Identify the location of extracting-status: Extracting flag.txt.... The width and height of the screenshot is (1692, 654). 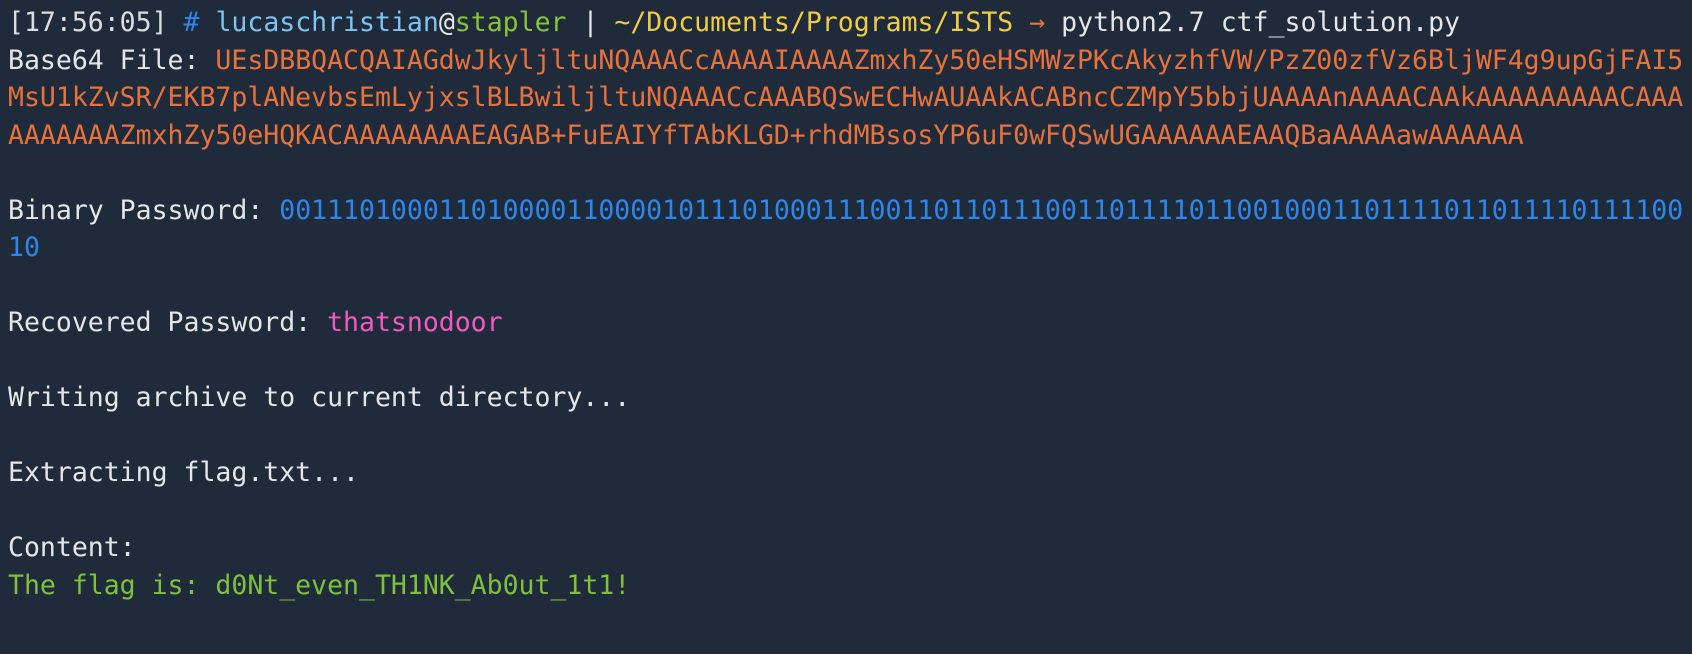
(183, 472).